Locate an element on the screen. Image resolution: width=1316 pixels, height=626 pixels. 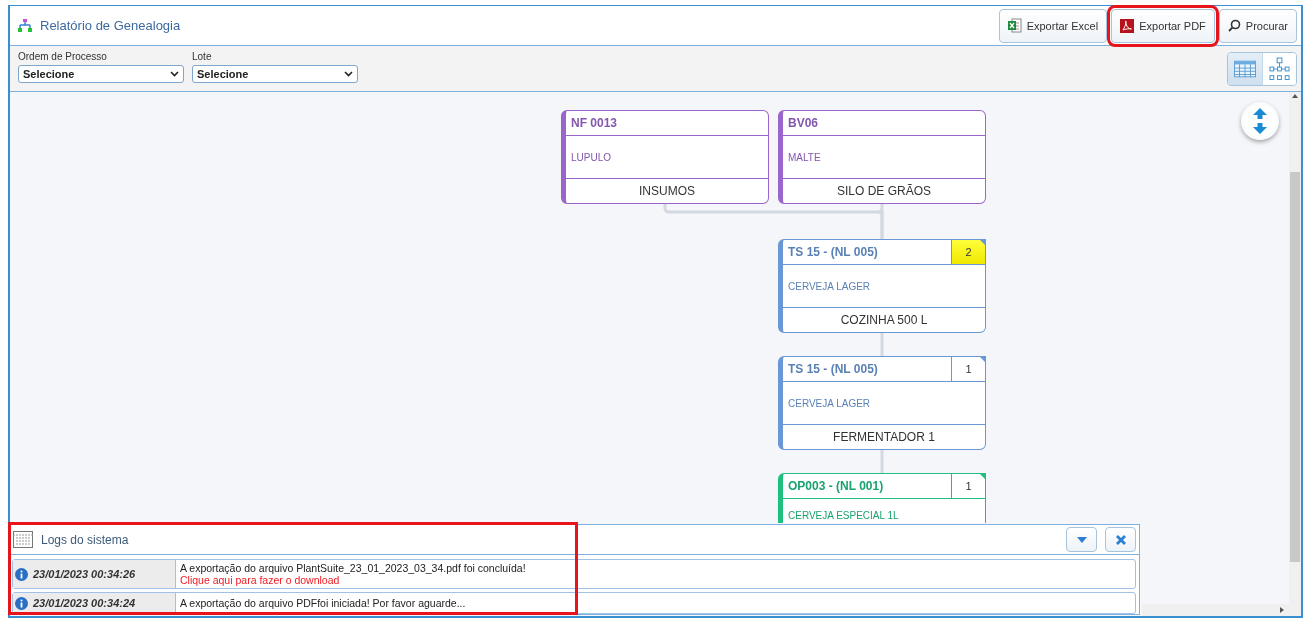
node-card: TS 15 - (NL 005) 1 CERVEJA LAGER FERMENTADOR 1 is located at coordinates (882, 403).